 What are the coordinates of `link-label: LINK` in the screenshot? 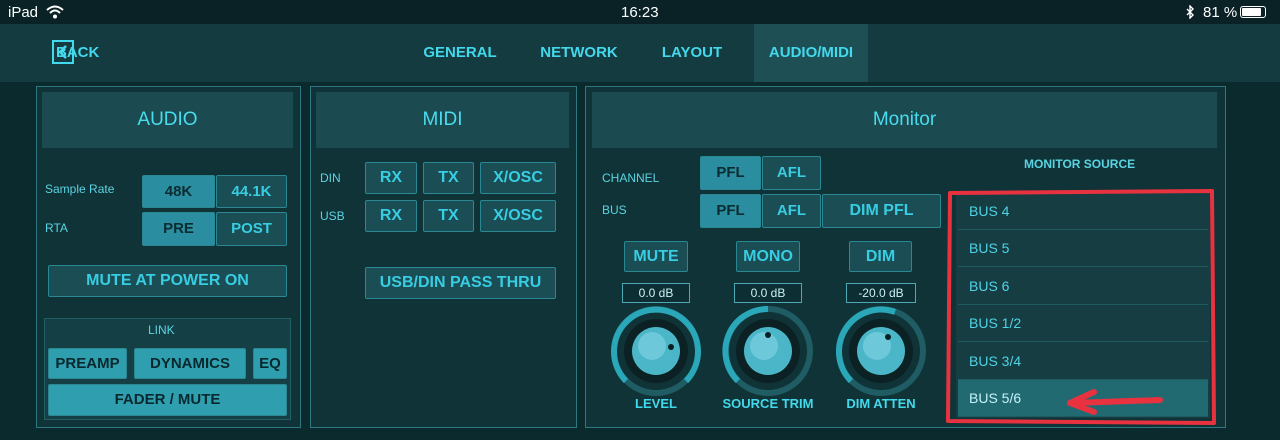 It's located at (161, 330).